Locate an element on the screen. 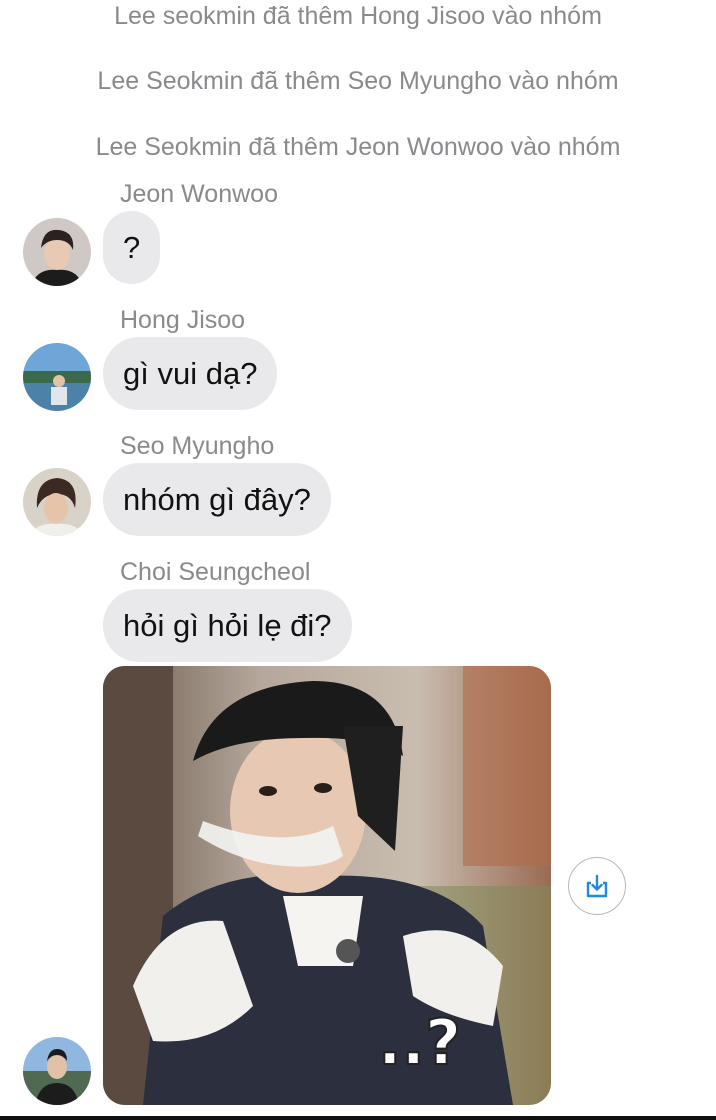 Image resolution: width=716 pixels, height=1120 pixels. message-bubble: ? is located at coordinates (132, 247).